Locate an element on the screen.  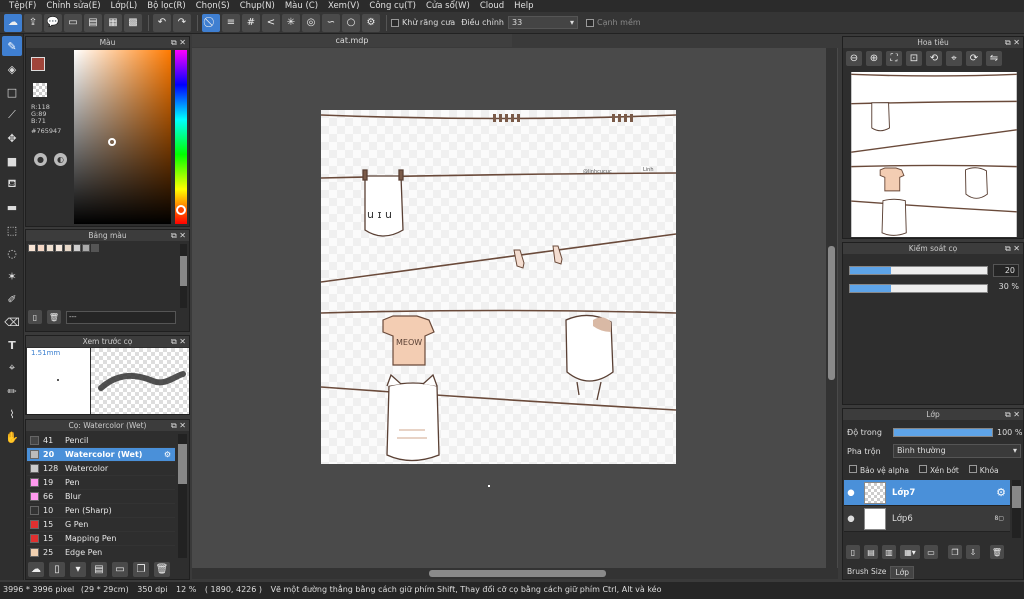
redo-icon: ↷ is located at coordinates (182, 22).